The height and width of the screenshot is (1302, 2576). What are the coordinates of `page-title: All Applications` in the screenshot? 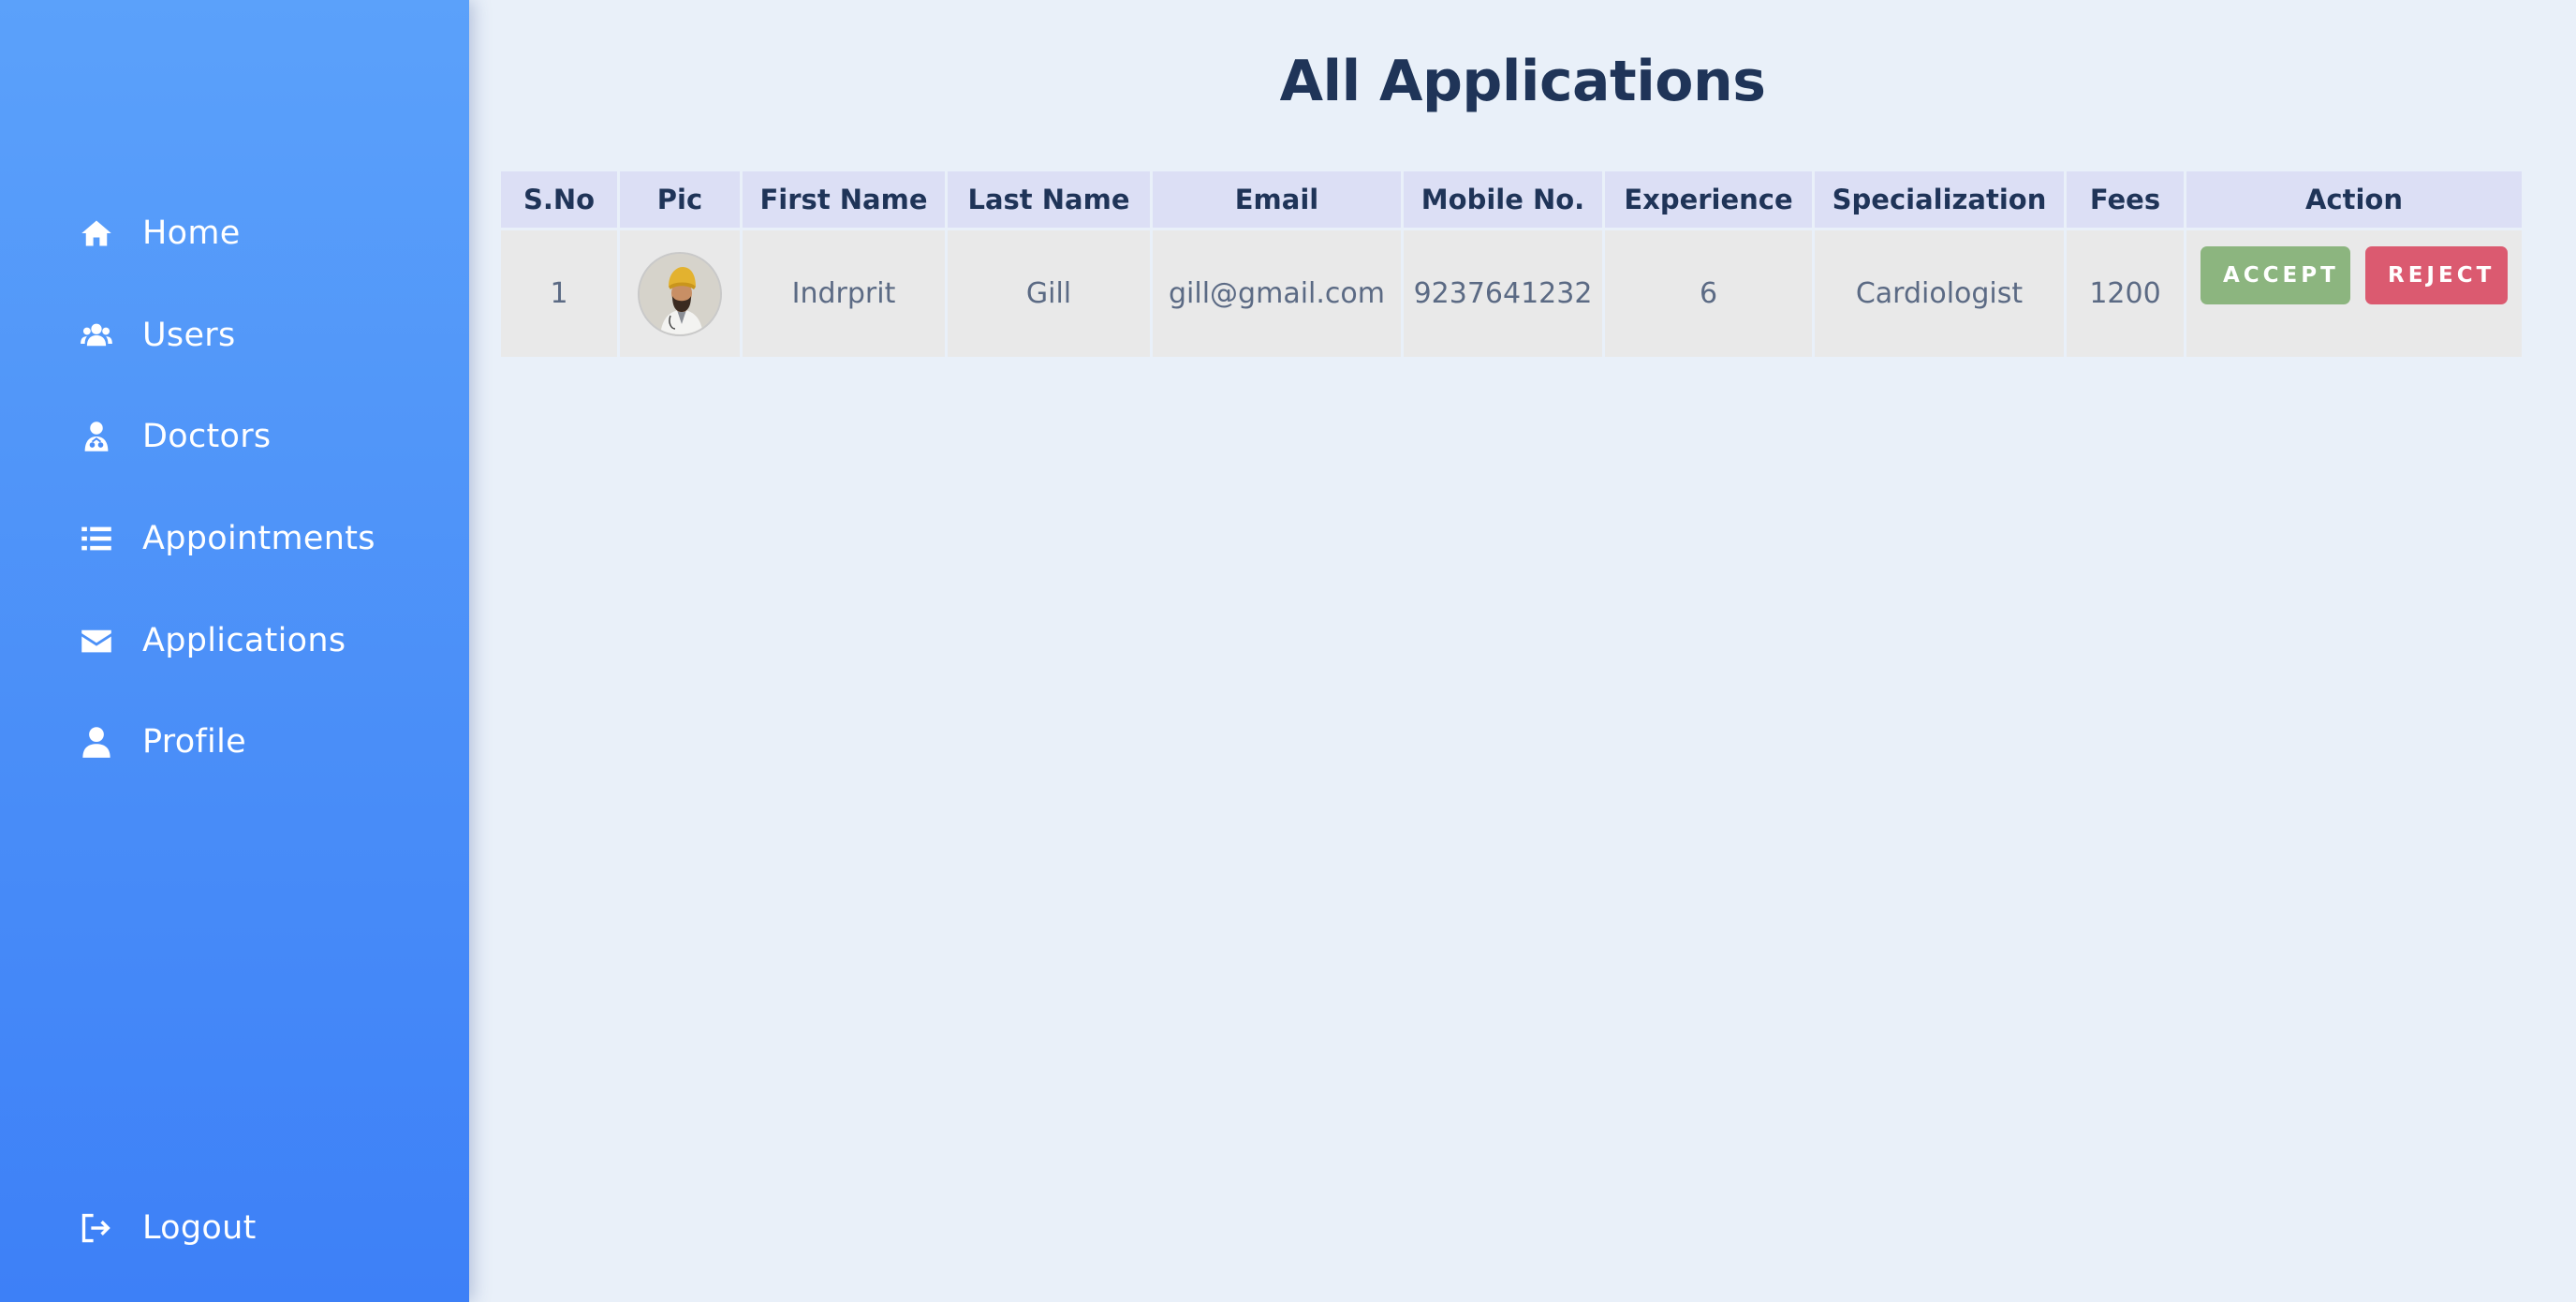 It's located at (1522, 81).